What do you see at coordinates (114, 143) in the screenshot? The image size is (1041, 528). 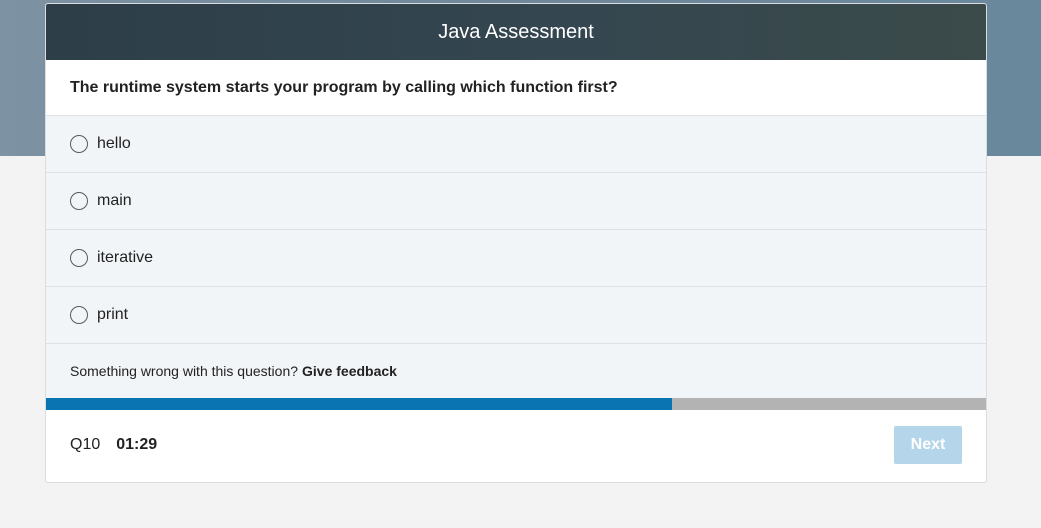 I see `answer-option-label: hello` at bounding box center [114, 143].